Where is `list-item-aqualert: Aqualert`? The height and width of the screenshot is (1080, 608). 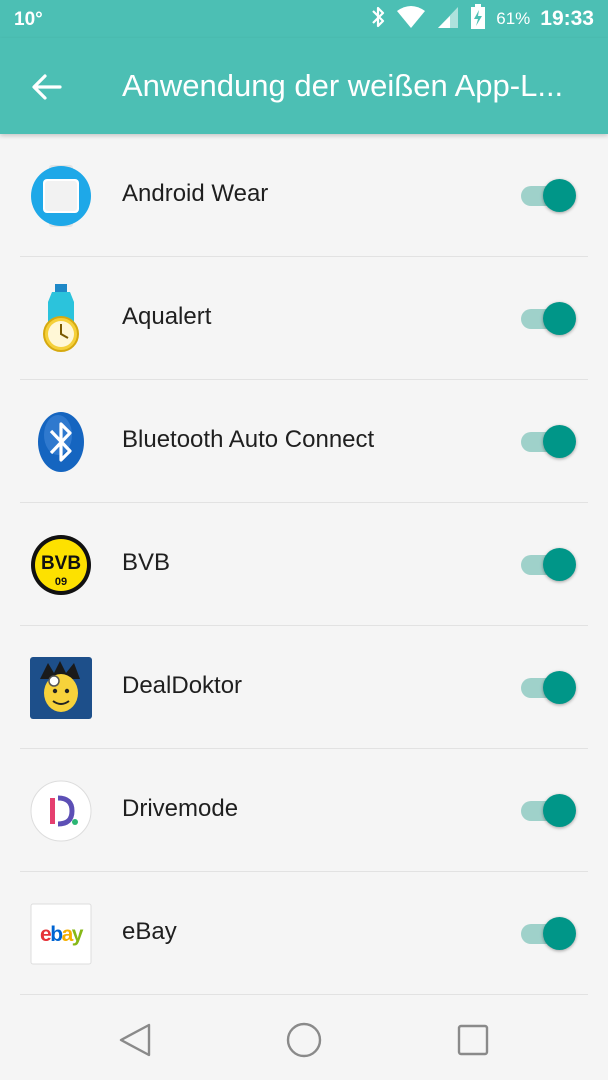 list-item-aqualert: Aqualert is located at coordinates (304, 318).